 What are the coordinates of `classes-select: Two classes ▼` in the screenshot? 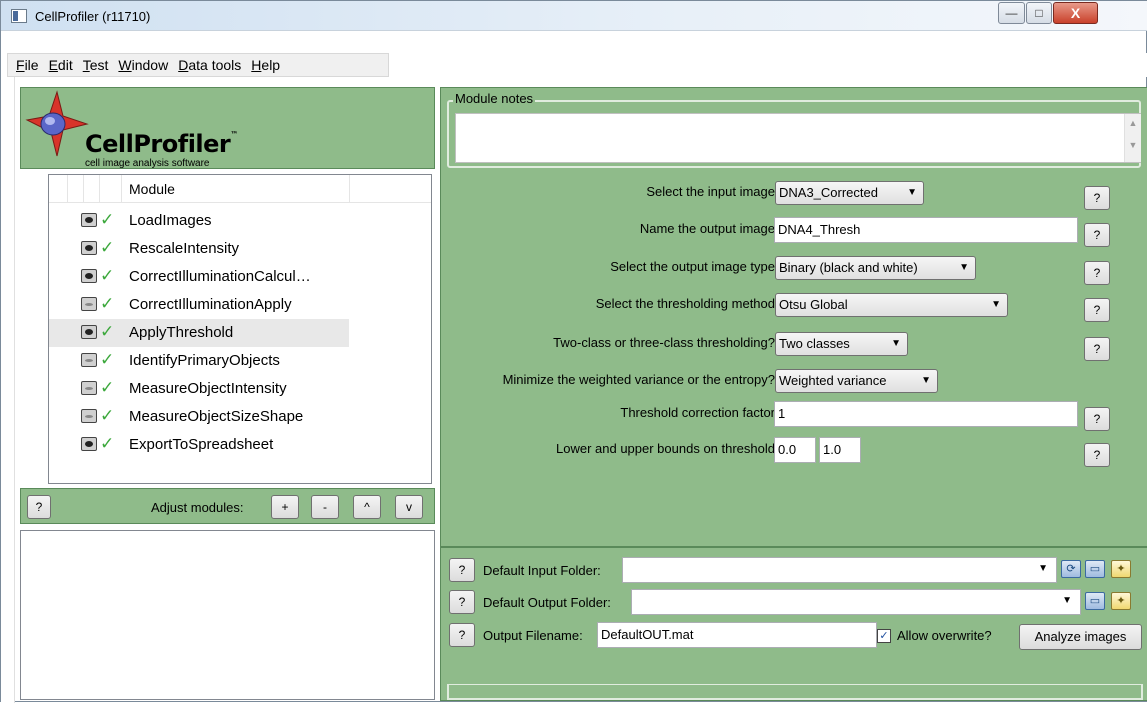 It's located at (841, 344).